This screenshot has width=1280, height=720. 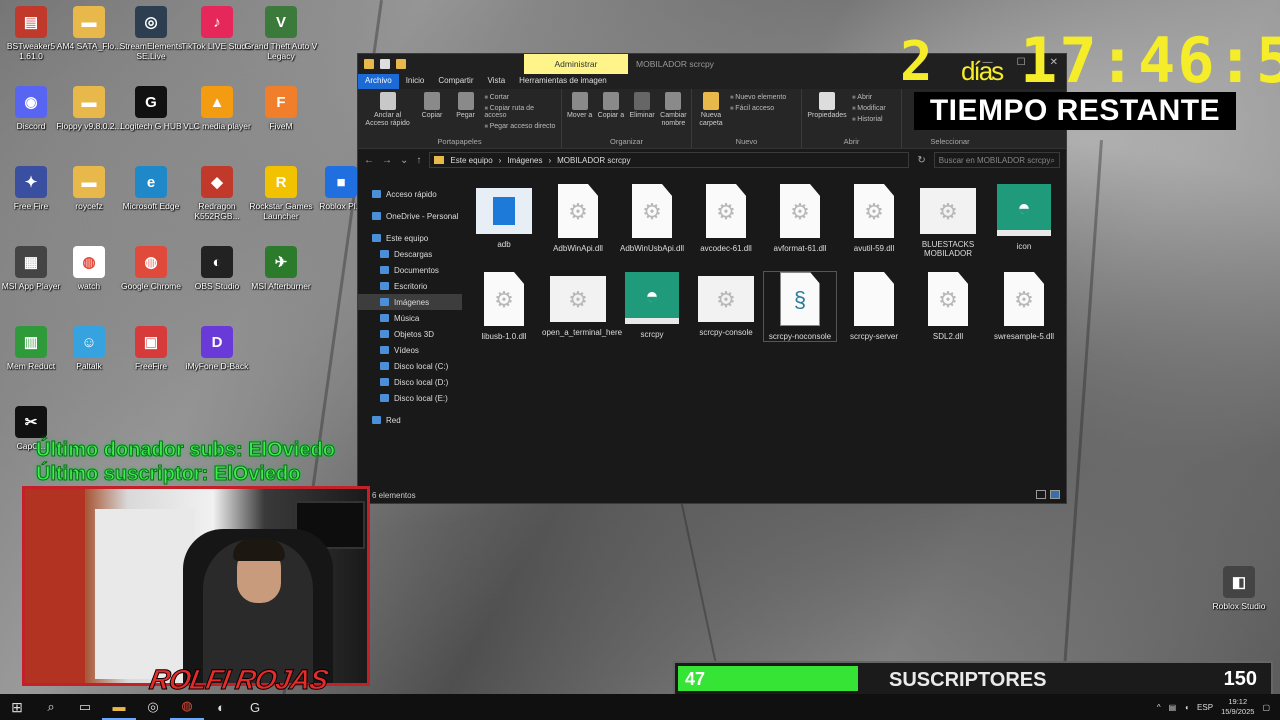 What do you see at coordinates (410, 302) in the screenshot?
I see `nav-item: Imágenes` at bounding box center [410, 302].